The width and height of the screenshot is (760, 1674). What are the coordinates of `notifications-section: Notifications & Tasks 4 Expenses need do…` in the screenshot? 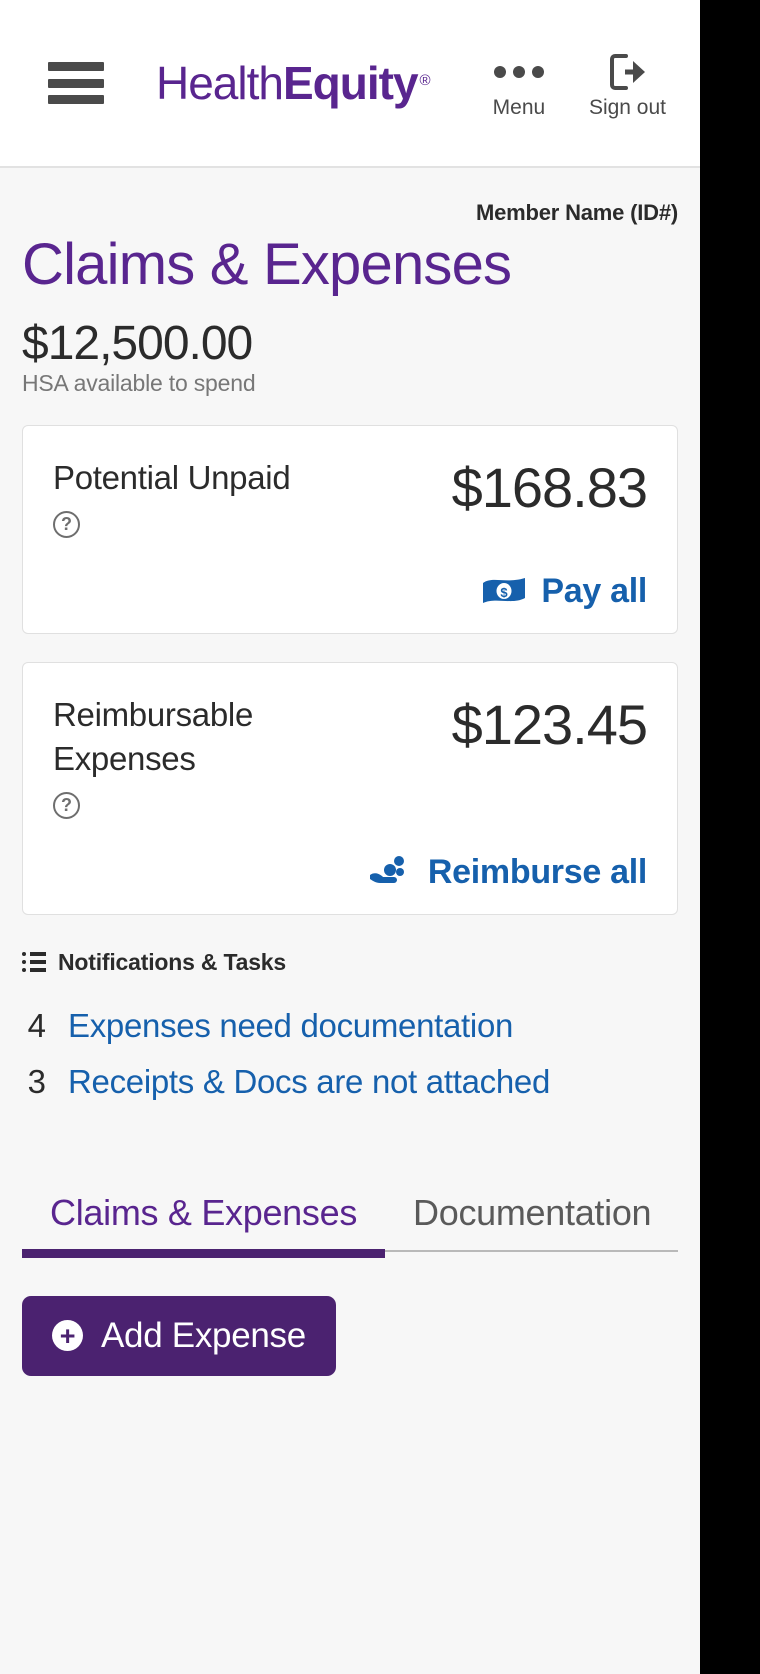 It's located at (350, 1029).